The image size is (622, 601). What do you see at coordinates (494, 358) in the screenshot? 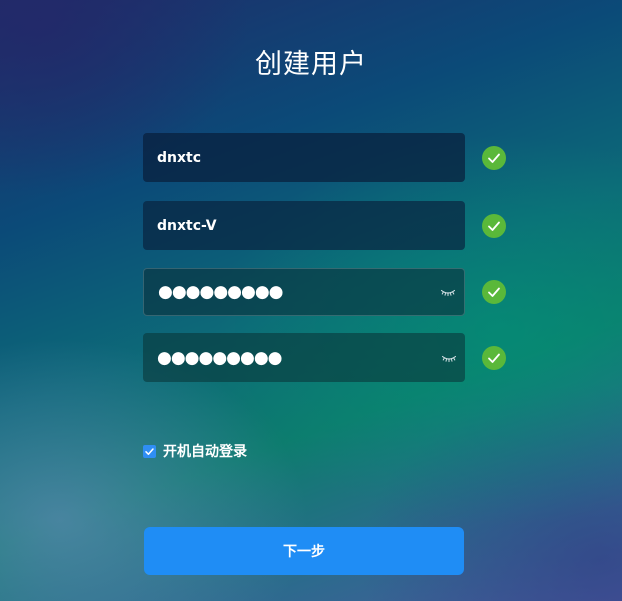
I see `confirm-password-valid-check-icon` at bounding box center [494, 358].